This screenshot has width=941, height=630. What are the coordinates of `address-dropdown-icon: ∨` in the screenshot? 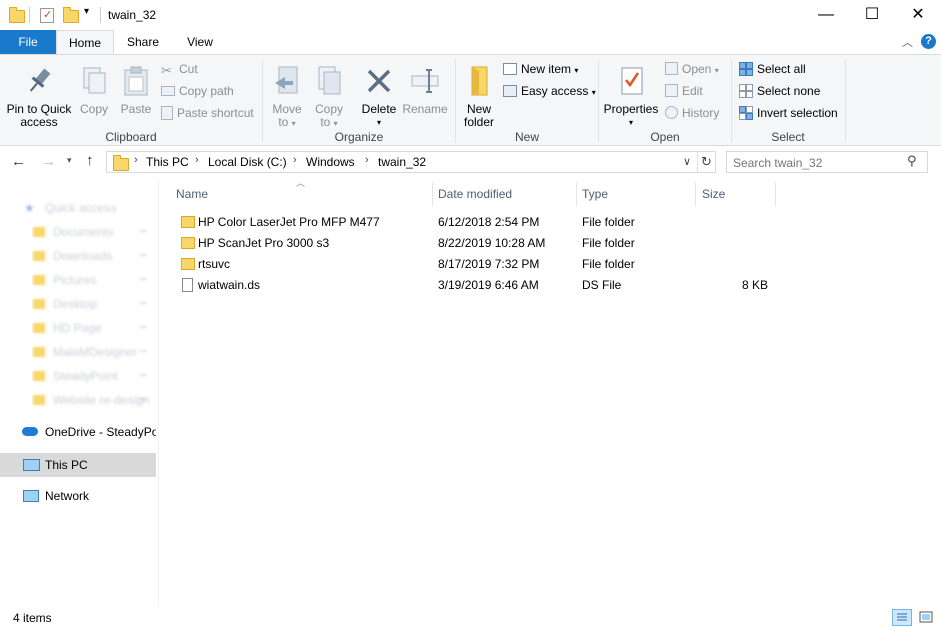 It's located at (687, 161).